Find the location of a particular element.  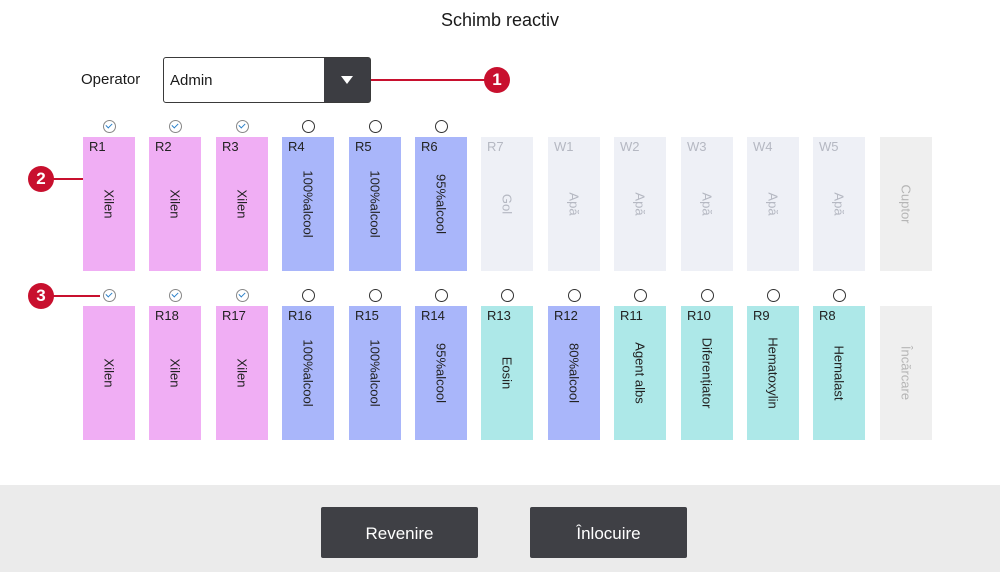

page-title: Schimb reactiv is located at coordinates (500, 20).